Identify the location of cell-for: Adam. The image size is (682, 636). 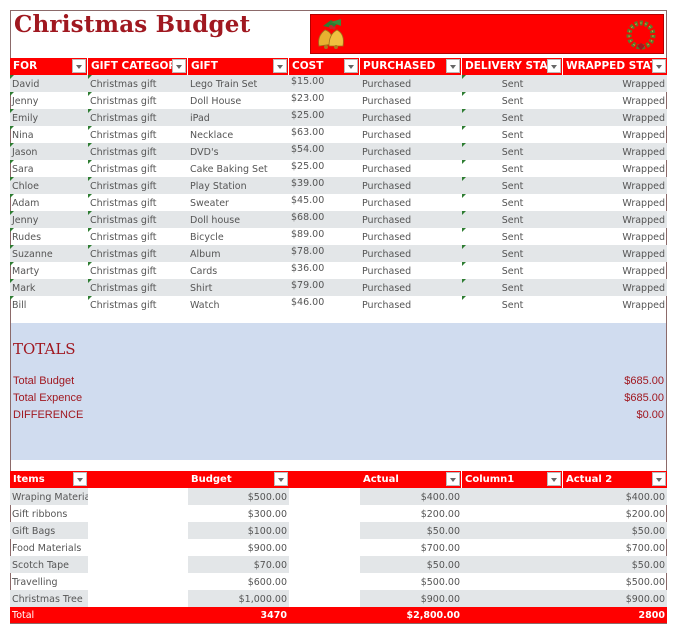
(49, 202).